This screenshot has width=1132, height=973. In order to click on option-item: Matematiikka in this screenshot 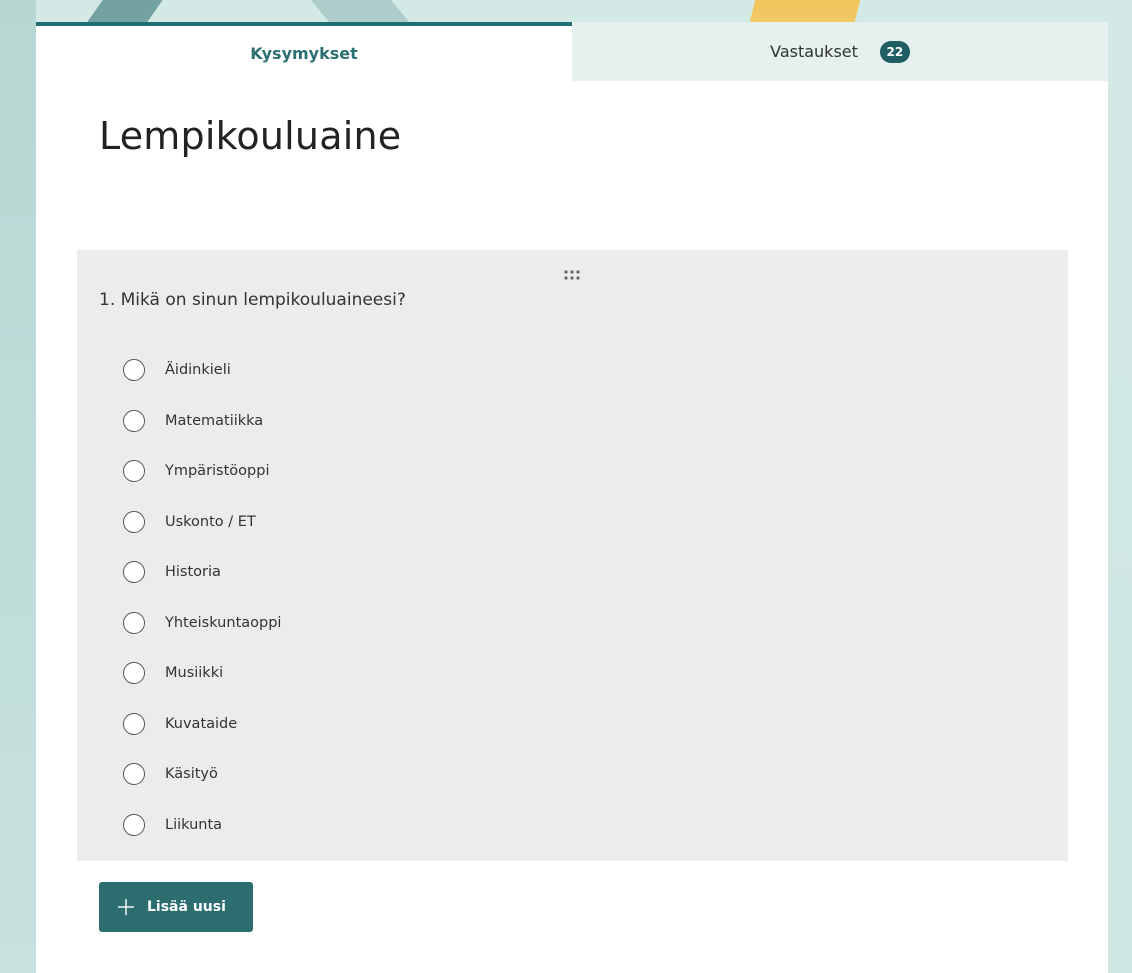, I will do `click(202, 421)`.